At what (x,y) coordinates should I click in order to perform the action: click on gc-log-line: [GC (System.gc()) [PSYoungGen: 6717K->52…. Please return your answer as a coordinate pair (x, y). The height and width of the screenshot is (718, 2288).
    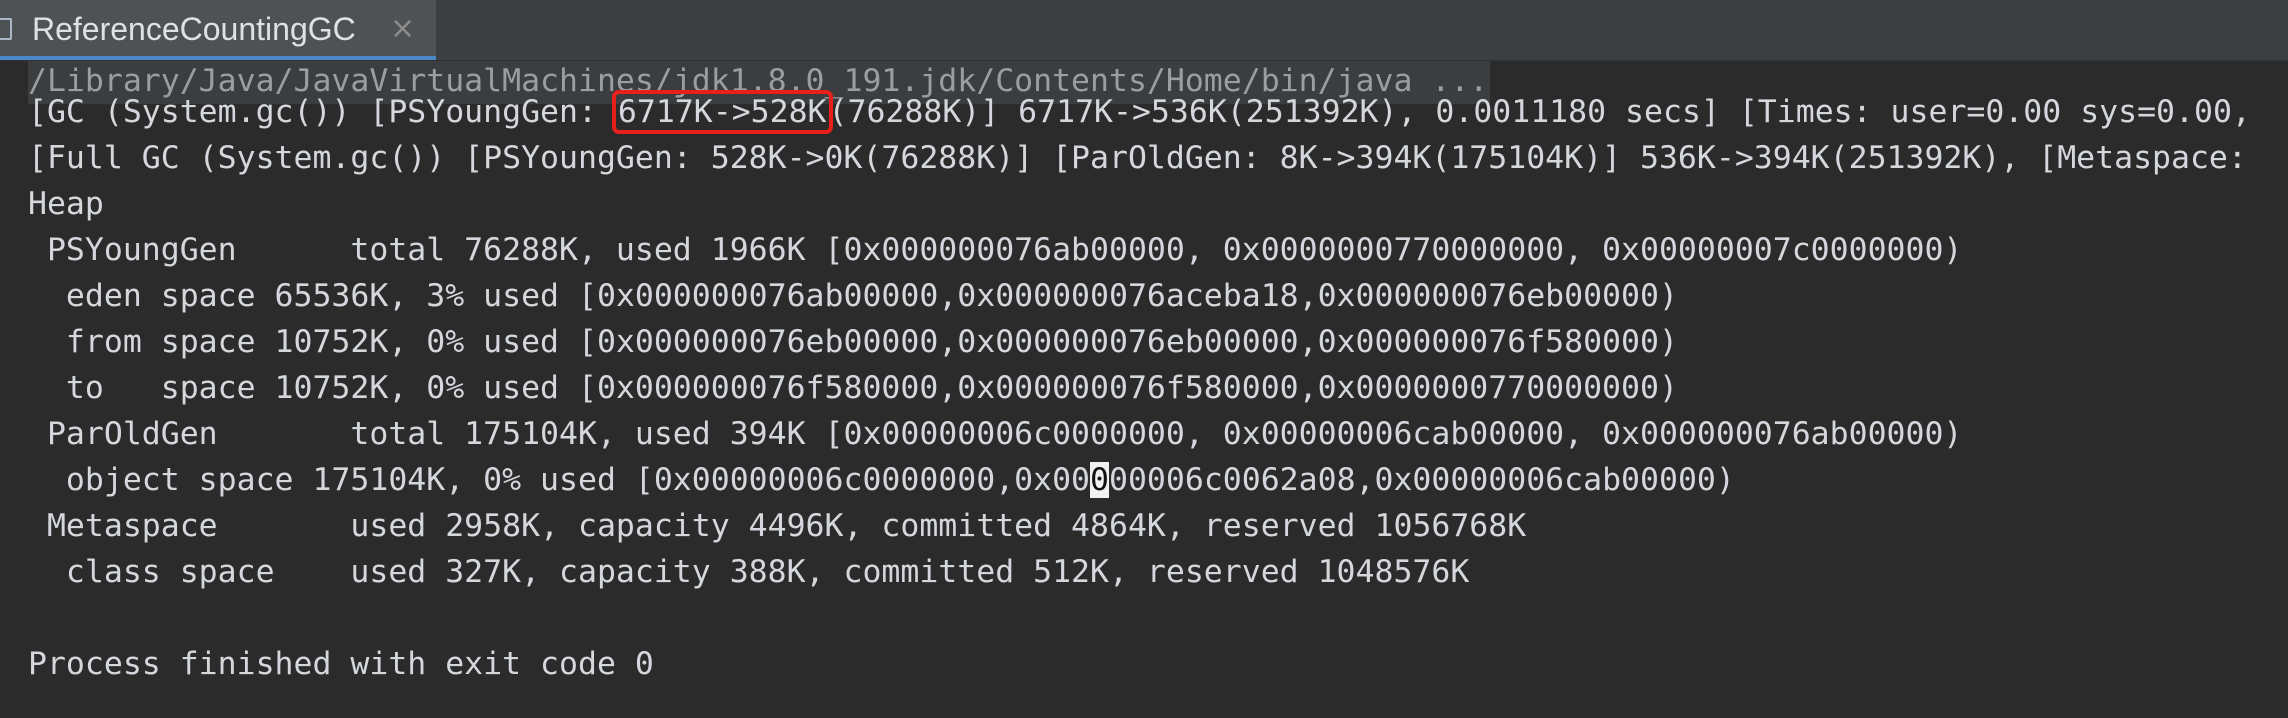
    Looking at the image, I should click on (1139, 112).